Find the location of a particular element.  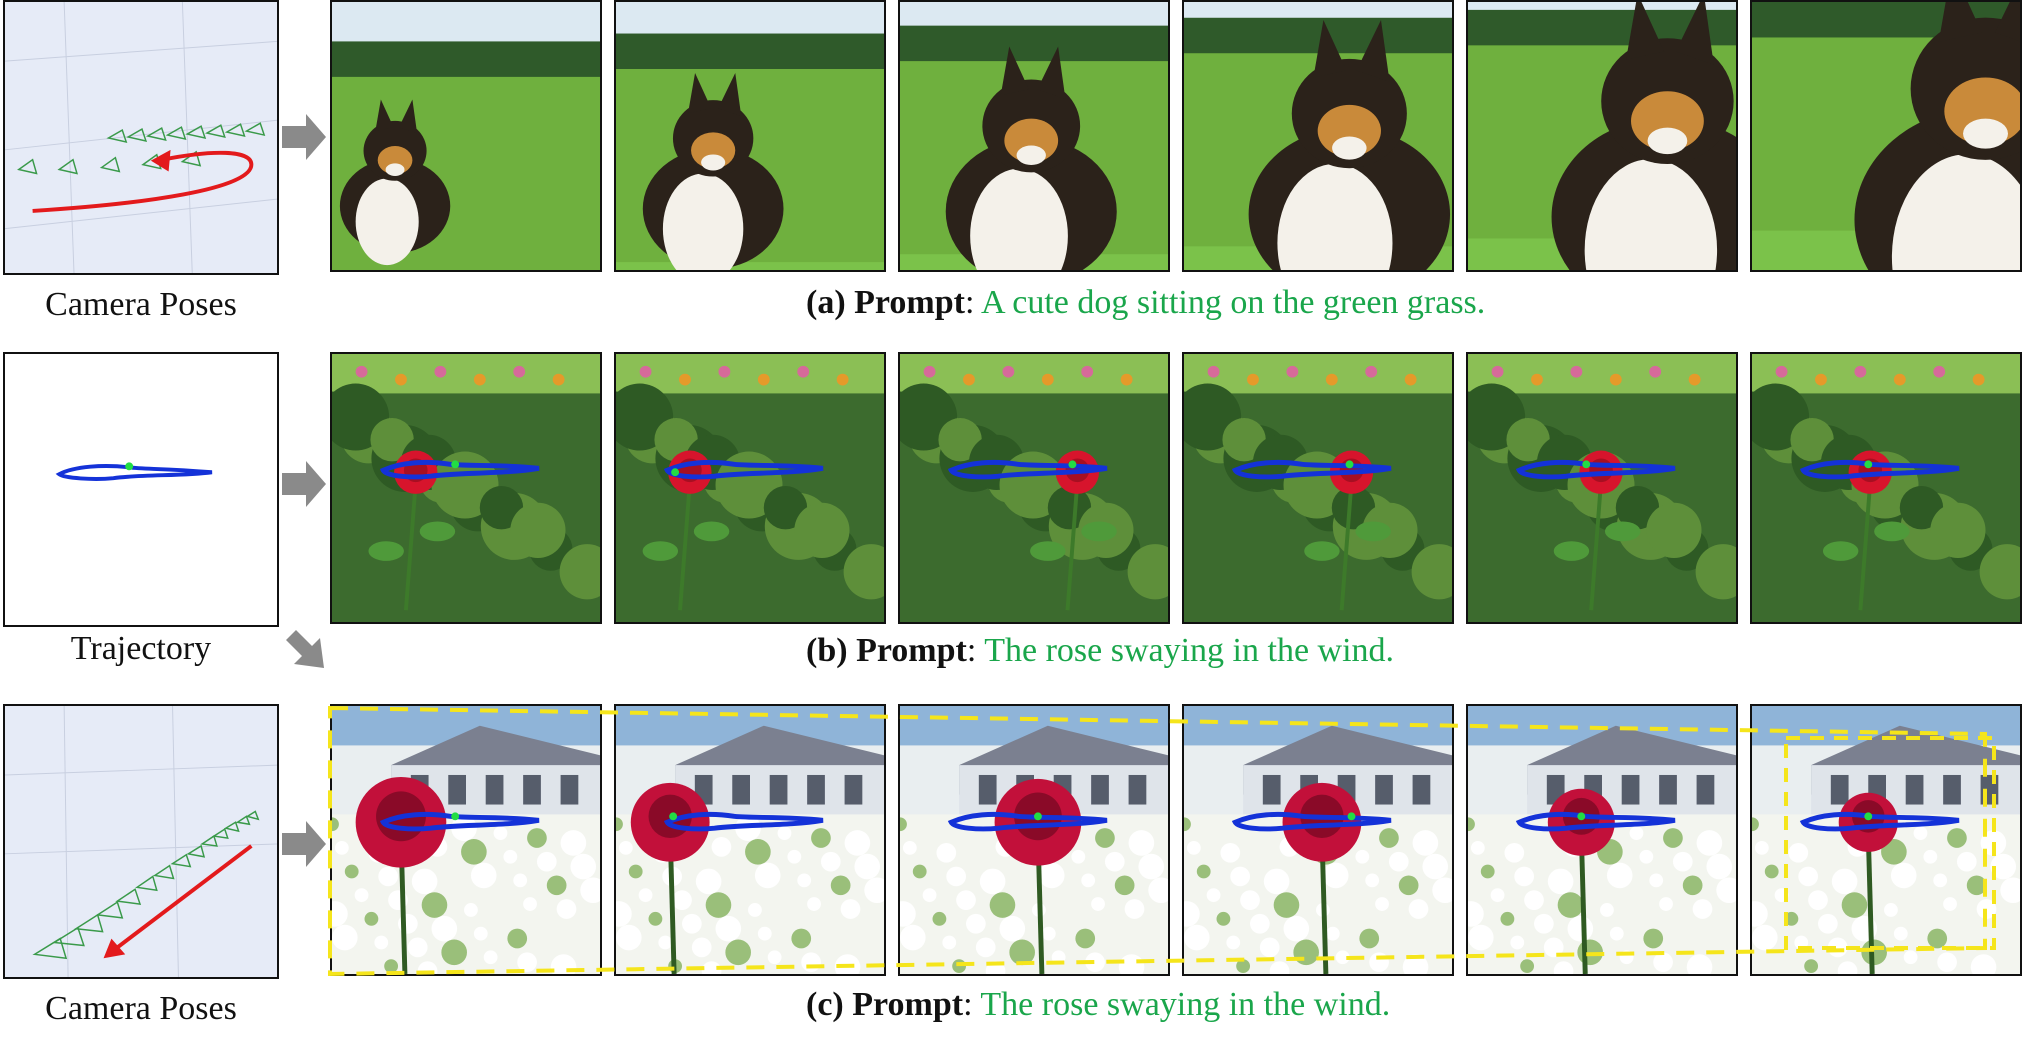

trajectory-path is located at coordinates (134, 472).